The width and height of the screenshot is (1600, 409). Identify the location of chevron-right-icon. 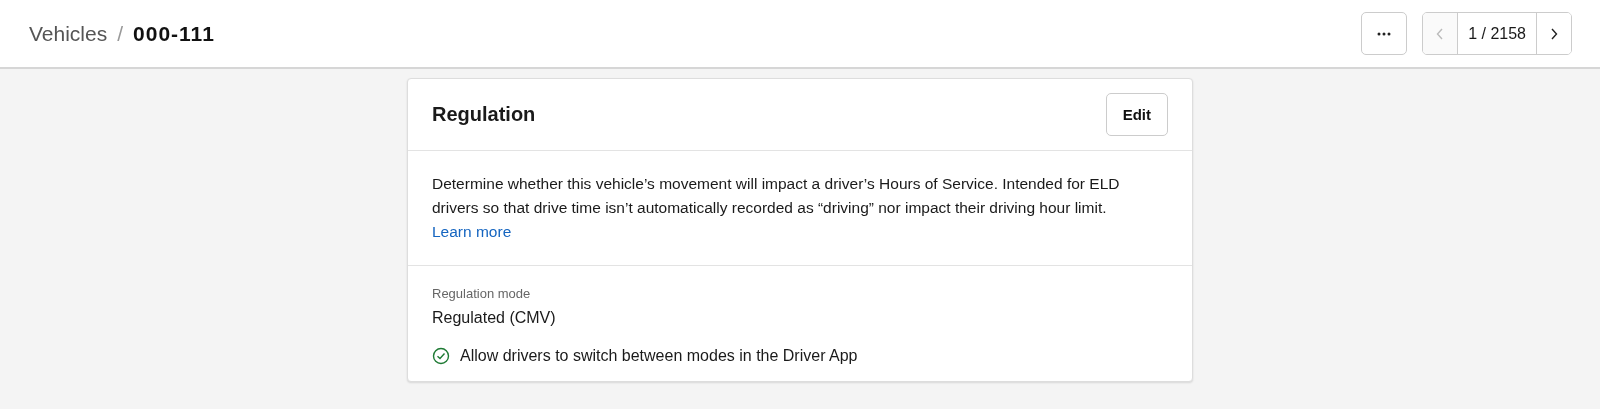
(1554, 33).